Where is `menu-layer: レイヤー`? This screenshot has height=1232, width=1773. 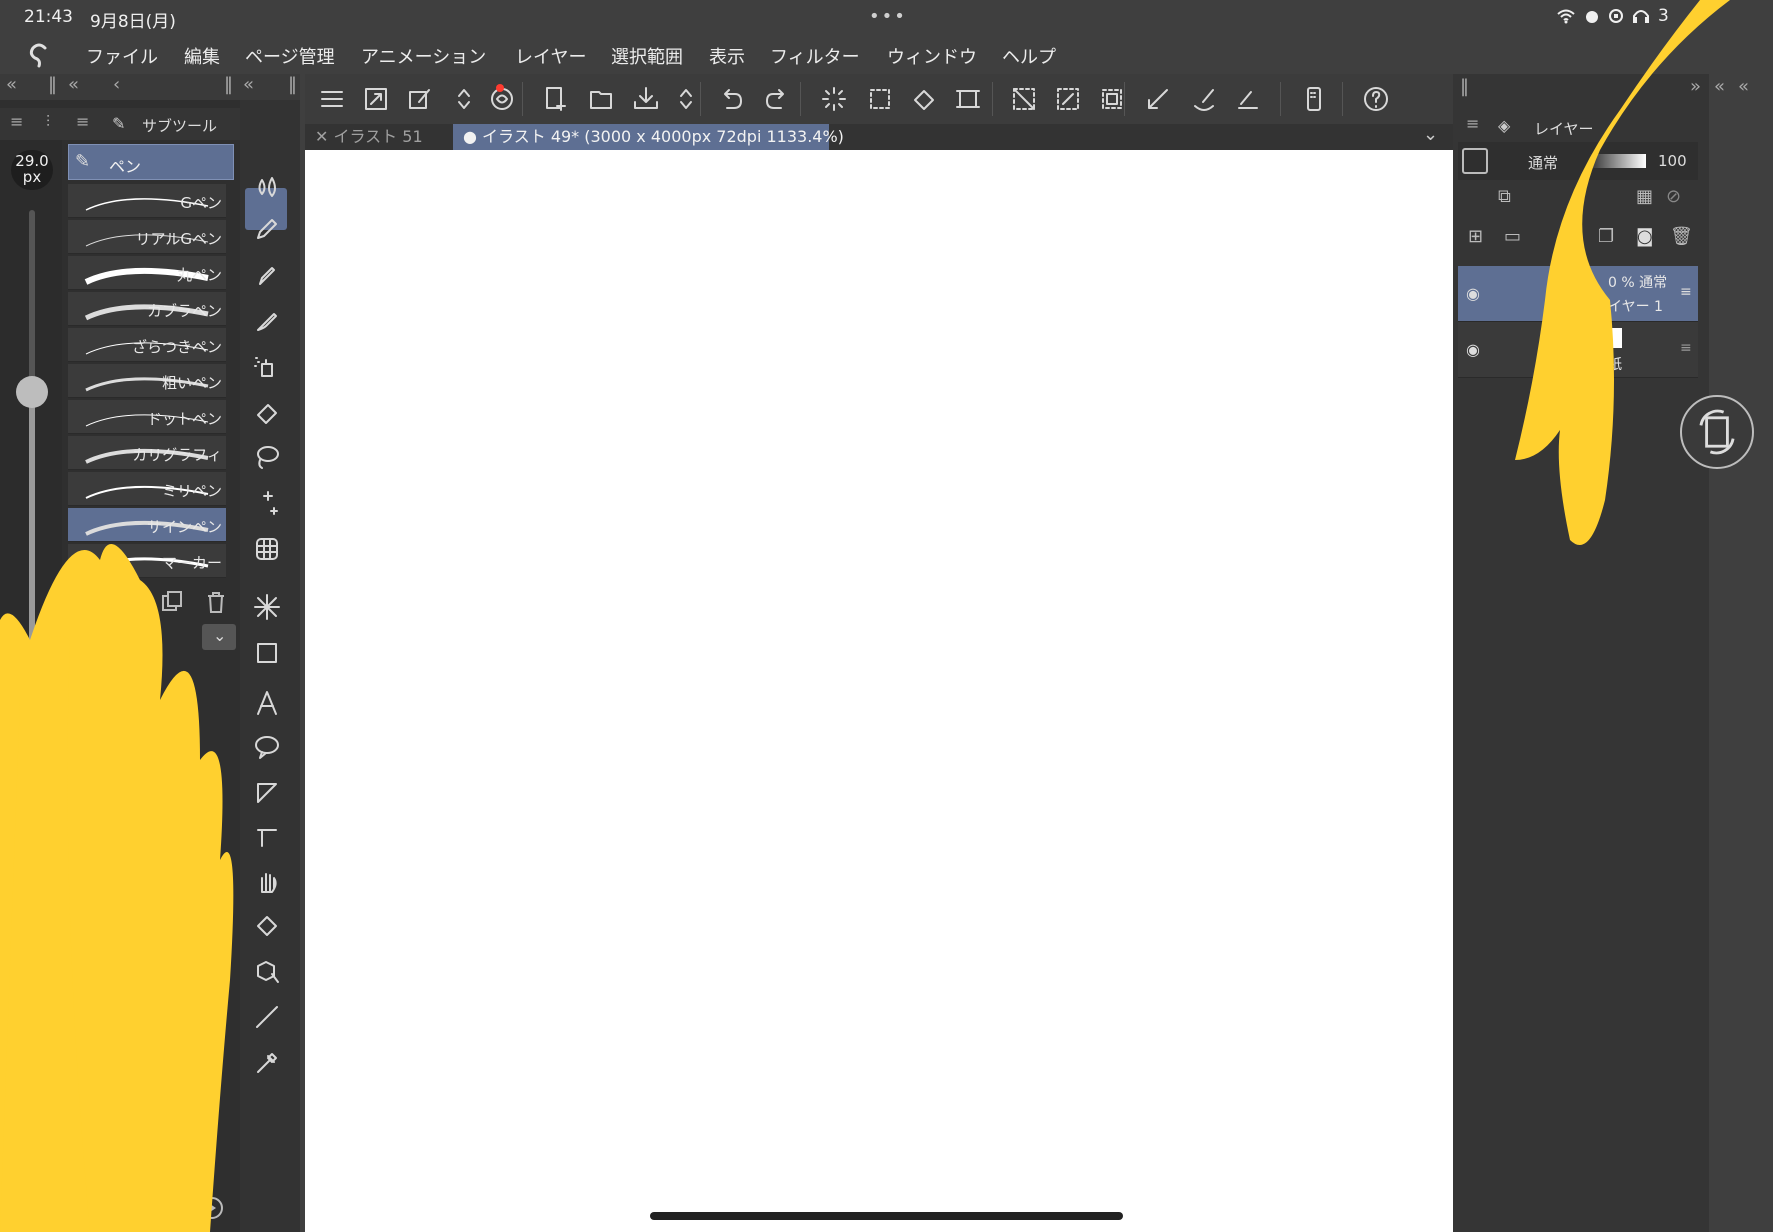
menu-layer: レイヤー is located at coordinates (550, 56).